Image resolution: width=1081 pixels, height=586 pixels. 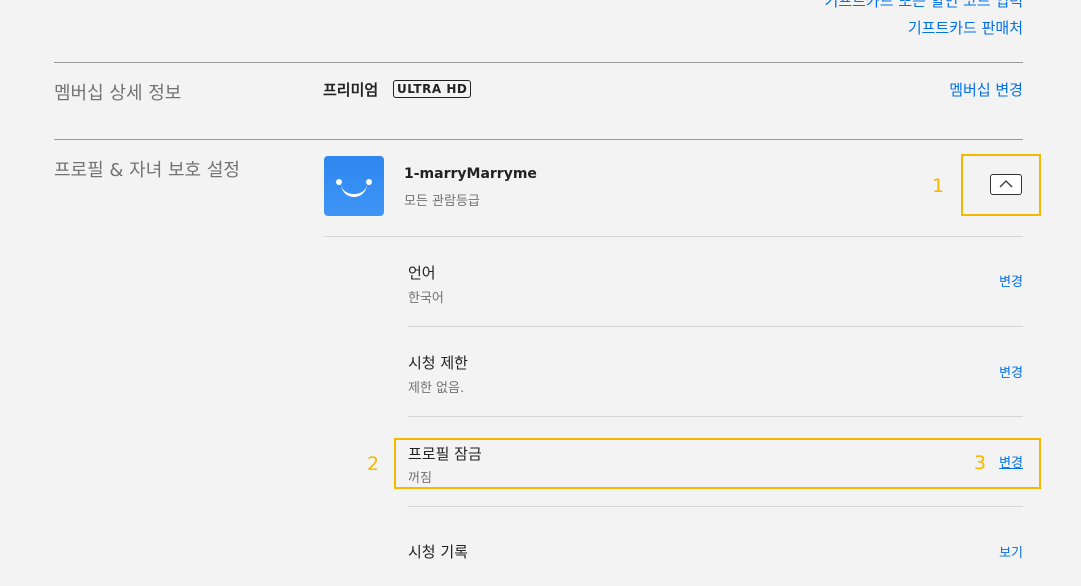 What do you see at coordinates (147, 170) in the screenshot?
I see `profile-section-title: 프로필 & 자녀 보호 설정` at bounding box center [147, 170].